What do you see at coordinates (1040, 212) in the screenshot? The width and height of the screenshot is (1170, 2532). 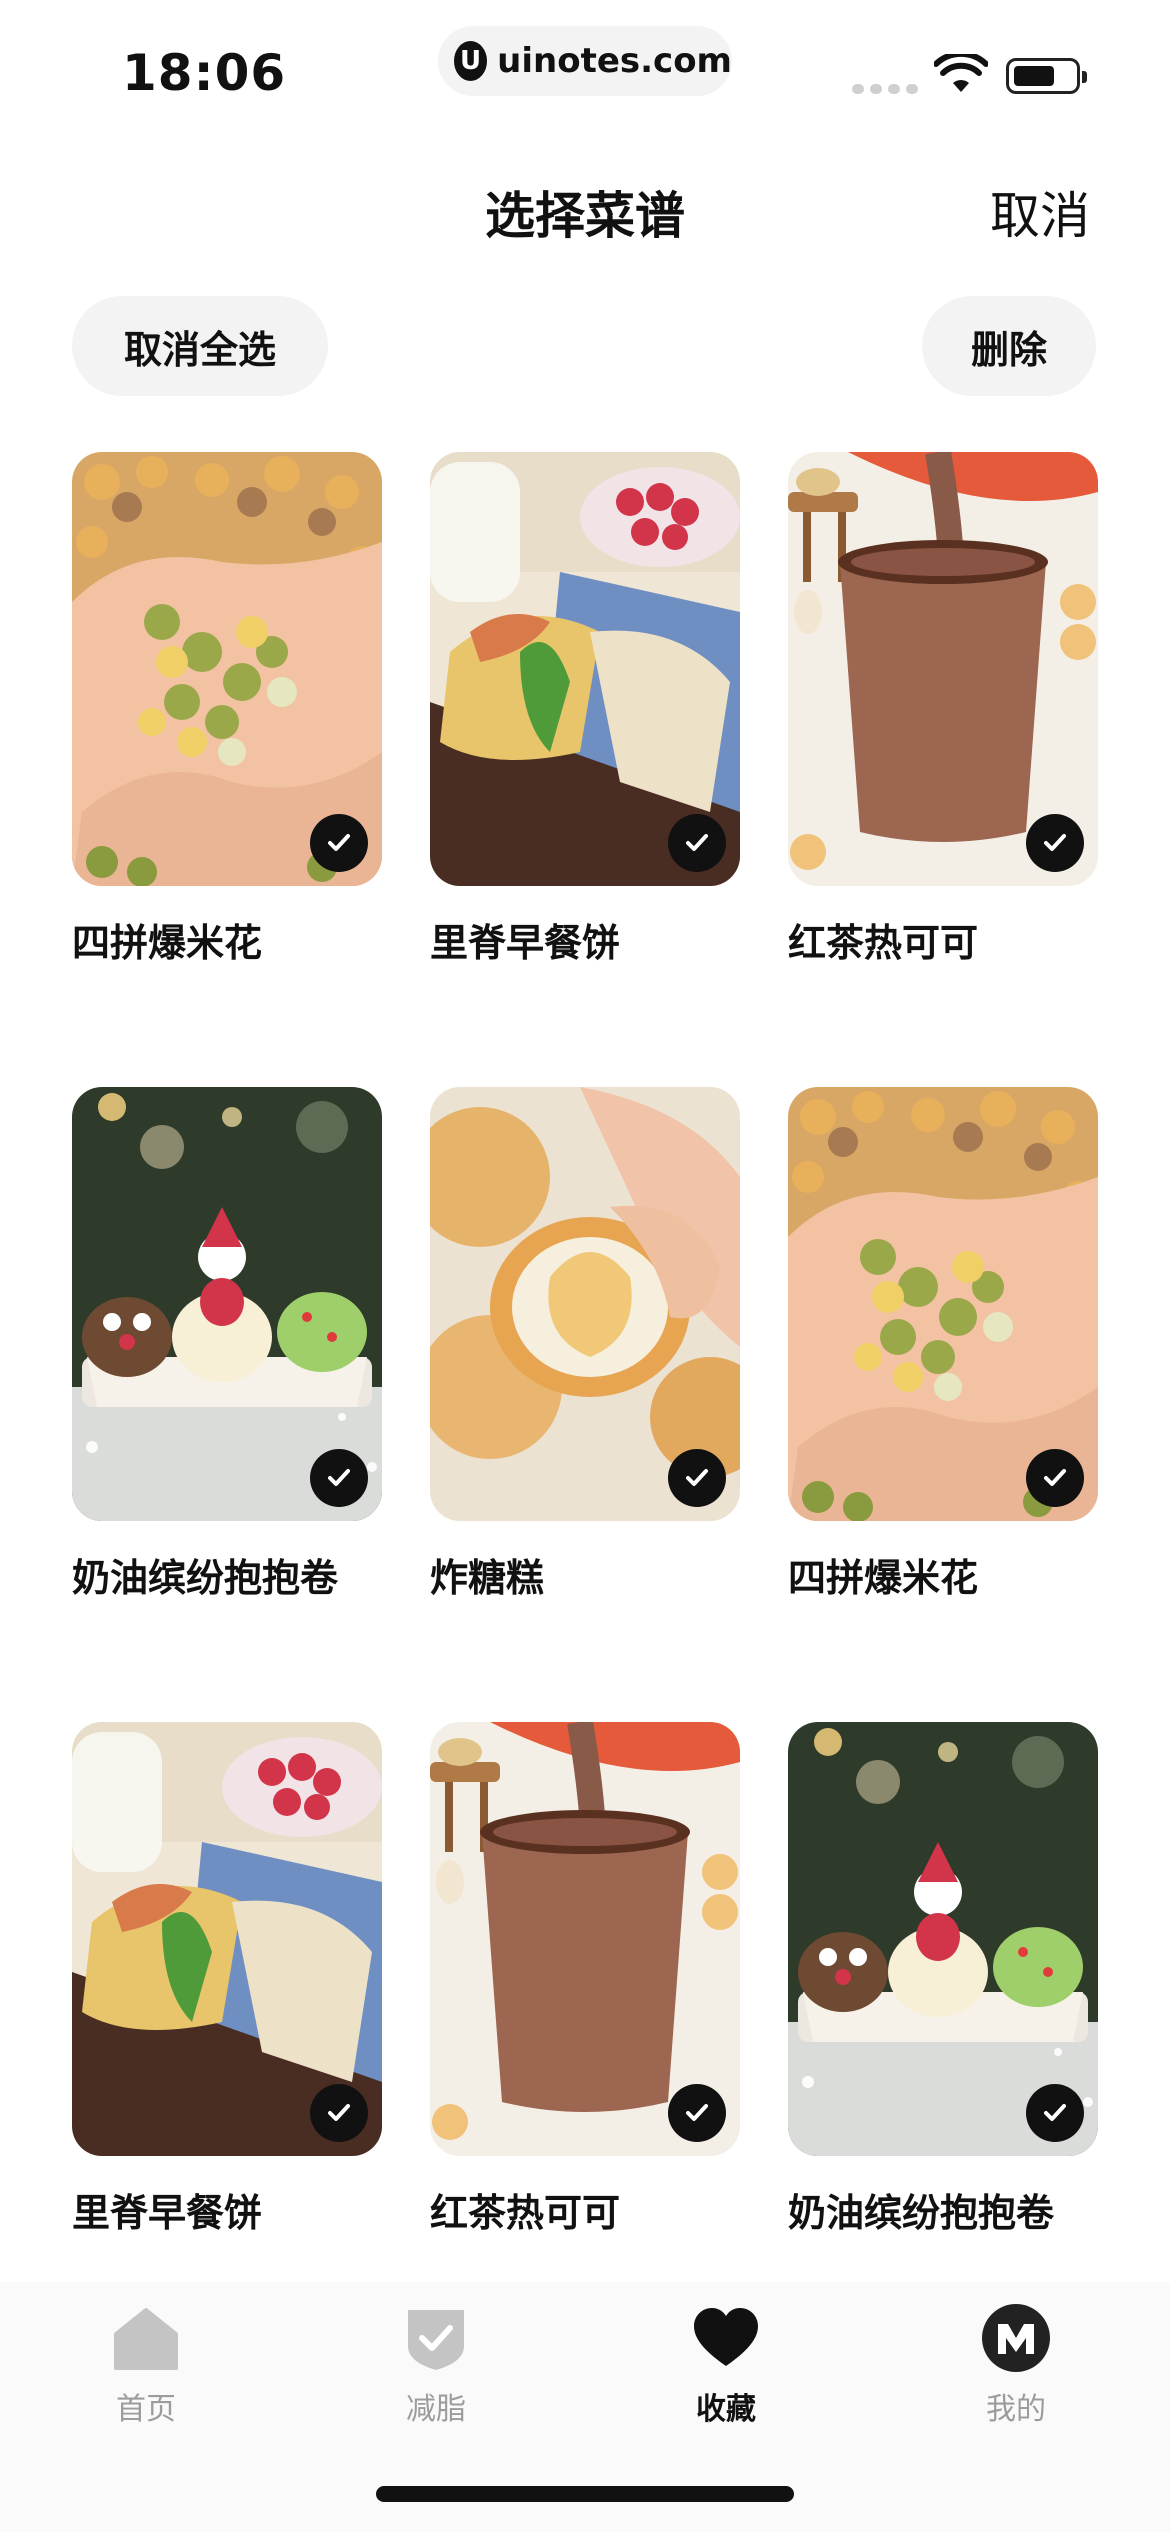 I see `cancel-button: 取消` at bounding box center [1040, 212].